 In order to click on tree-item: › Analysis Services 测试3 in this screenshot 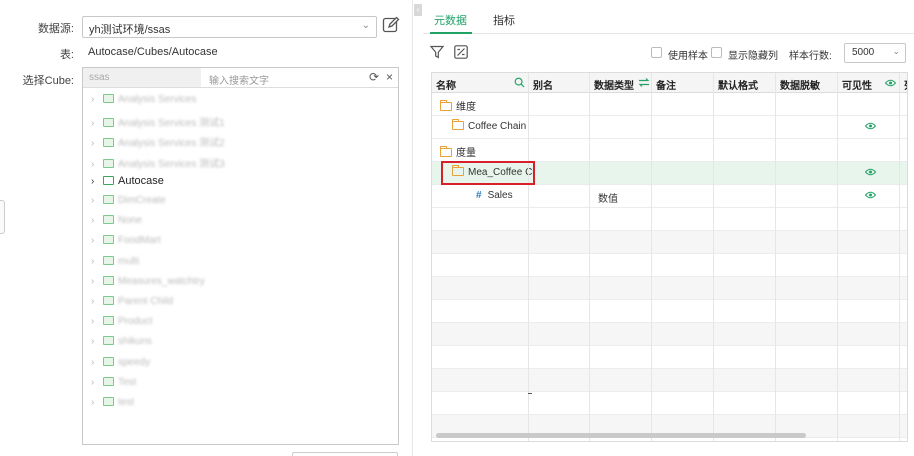, I will do `click(158, 162)`.